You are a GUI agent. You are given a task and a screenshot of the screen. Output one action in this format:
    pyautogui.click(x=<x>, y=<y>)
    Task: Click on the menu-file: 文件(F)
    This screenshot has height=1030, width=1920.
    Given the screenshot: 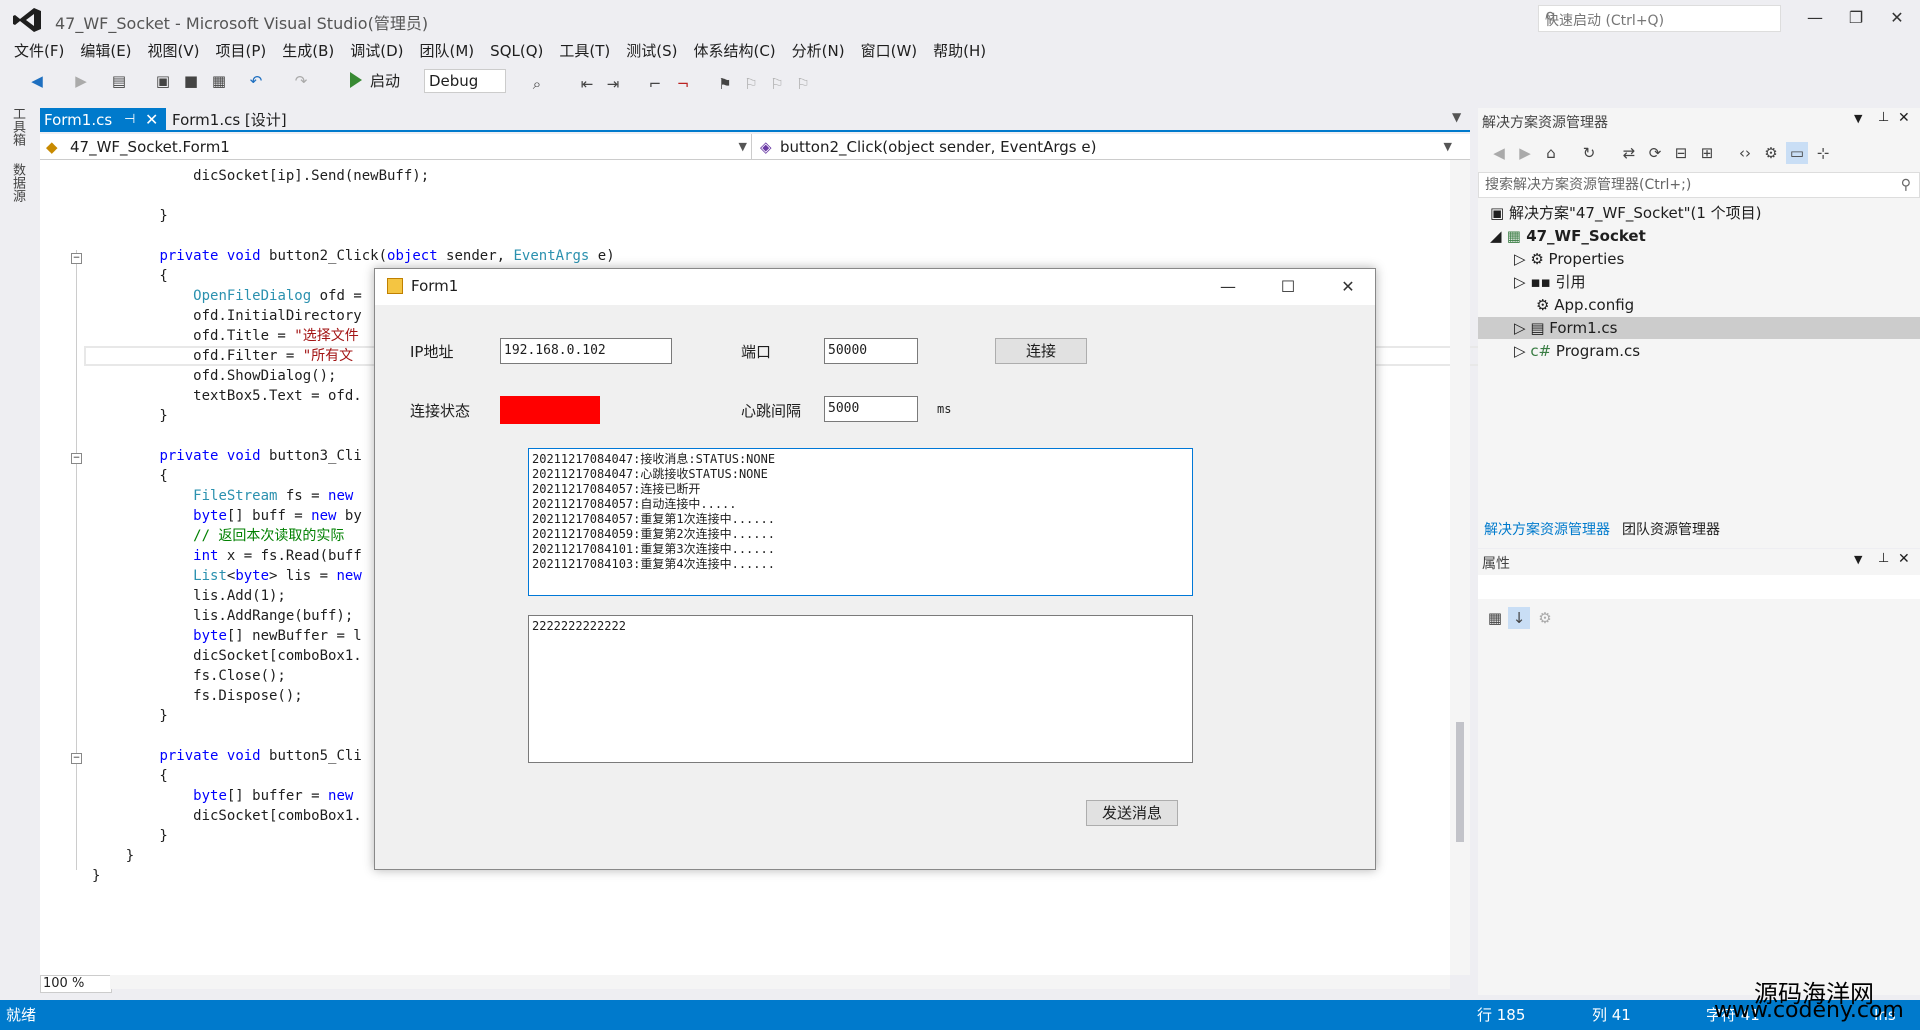 What is the action you would take?
    pyautogui.click(x=36, y=51)
    